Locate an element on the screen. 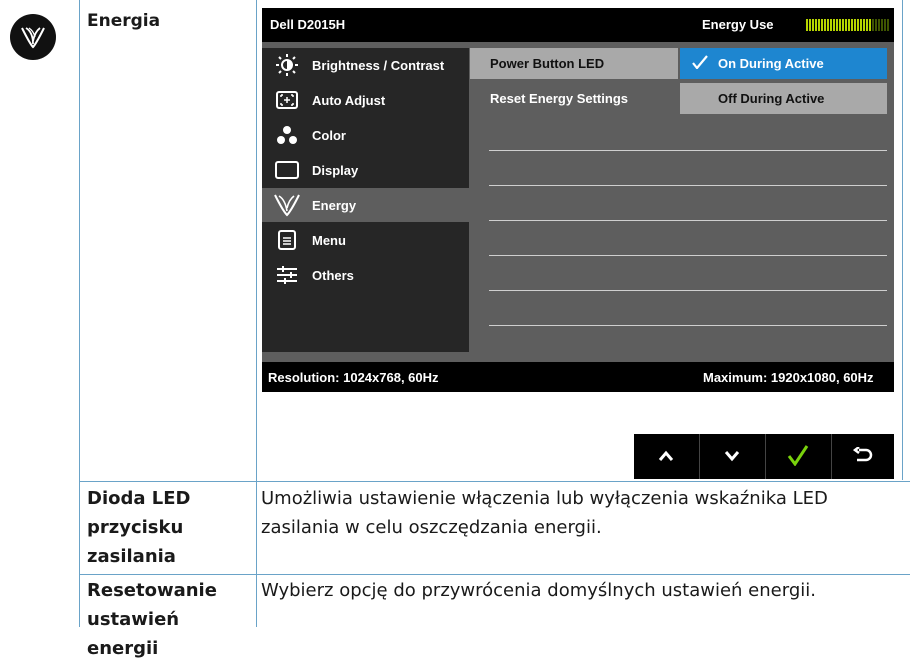  menu-item-menu: Menu is located at coordinates (365, 240).